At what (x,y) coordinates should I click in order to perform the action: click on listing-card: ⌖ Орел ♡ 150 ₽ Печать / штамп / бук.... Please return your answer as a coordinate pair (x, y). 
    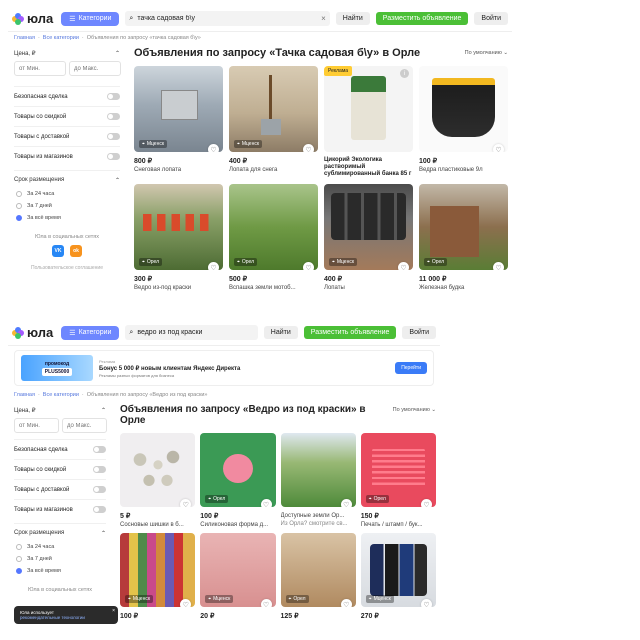
    Looking at the image, I should click on (398, 480).